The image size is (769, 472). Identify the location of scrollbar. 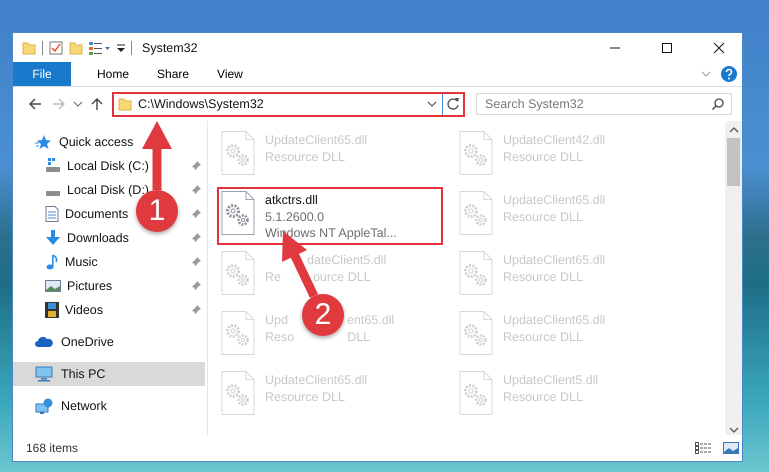
(733, 278).